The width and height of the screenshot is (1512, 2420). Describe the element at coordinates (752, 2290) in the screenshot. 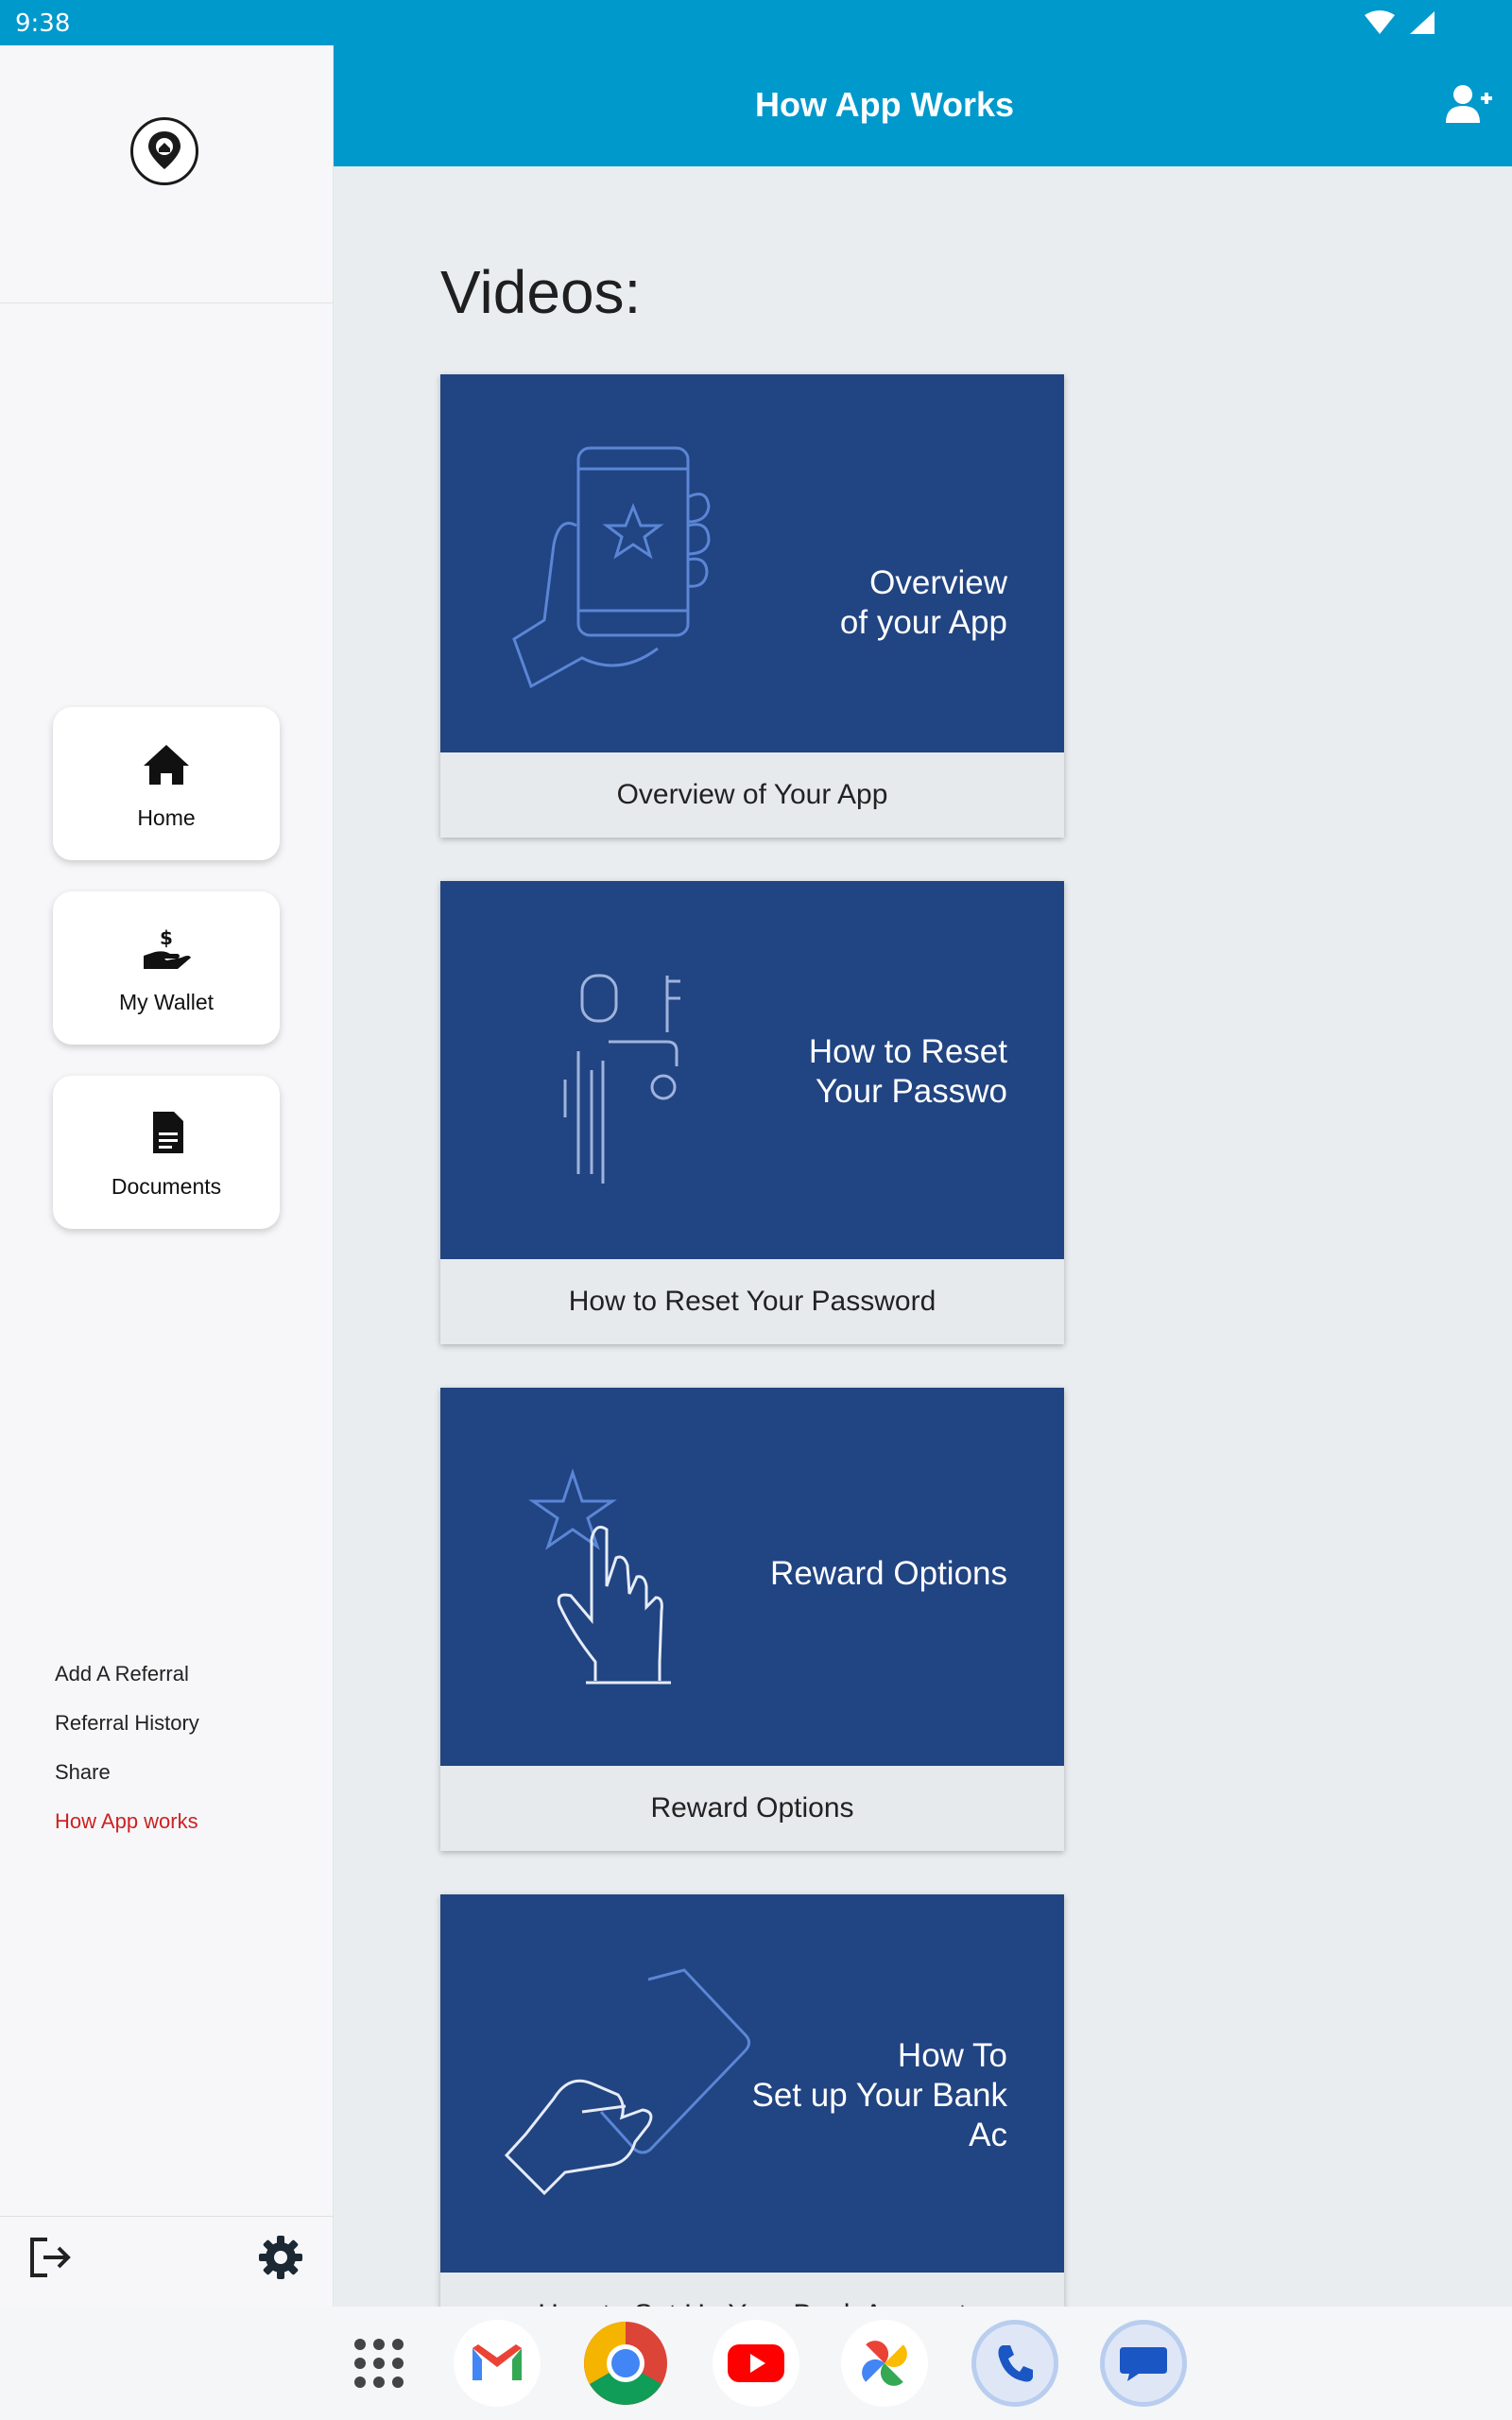

I see `video-caption: How to Set Up Your Bank Account` at that location.